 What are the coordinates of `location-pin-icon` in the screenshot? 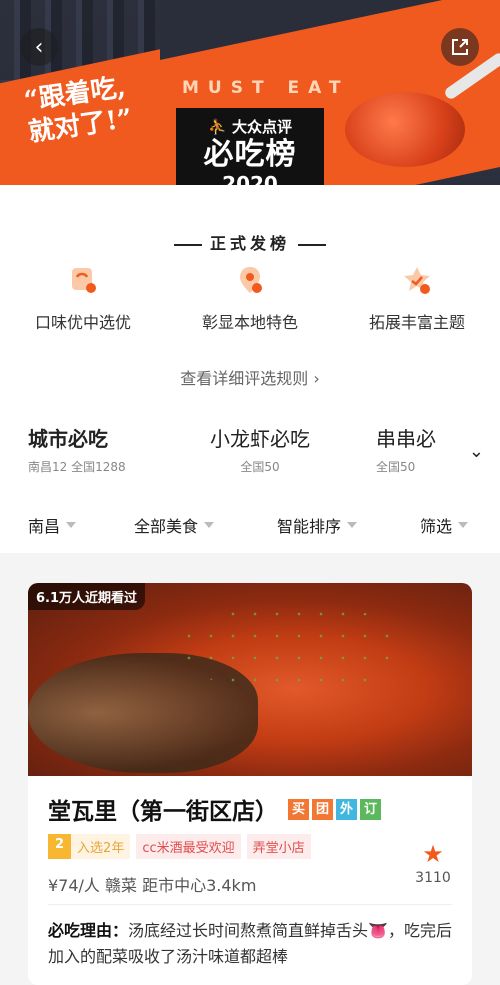 It's located at (251, 280).